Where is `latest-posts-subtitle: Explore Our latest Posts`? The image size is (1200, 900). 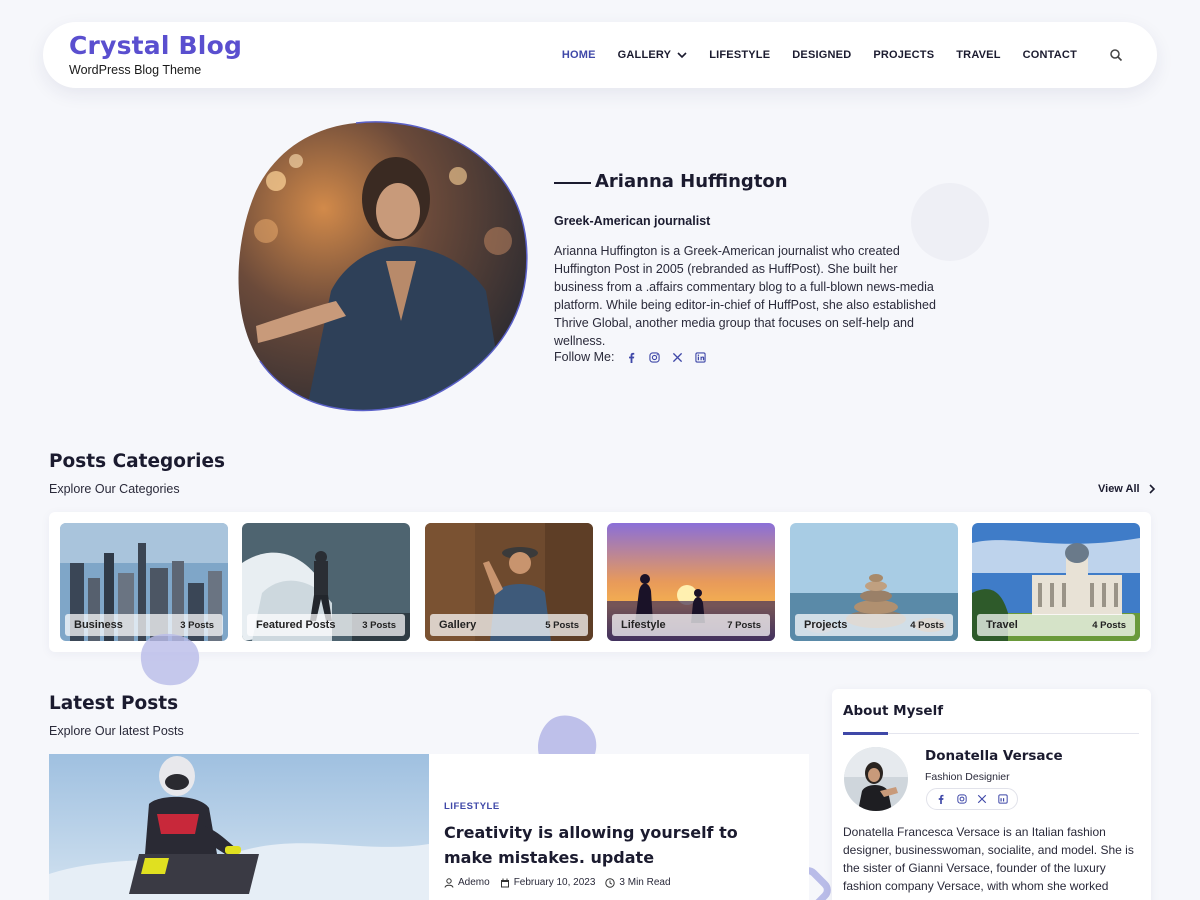
latest-posts-subtitle: Explore Our latest Posts is located at coordinates (116, 731).